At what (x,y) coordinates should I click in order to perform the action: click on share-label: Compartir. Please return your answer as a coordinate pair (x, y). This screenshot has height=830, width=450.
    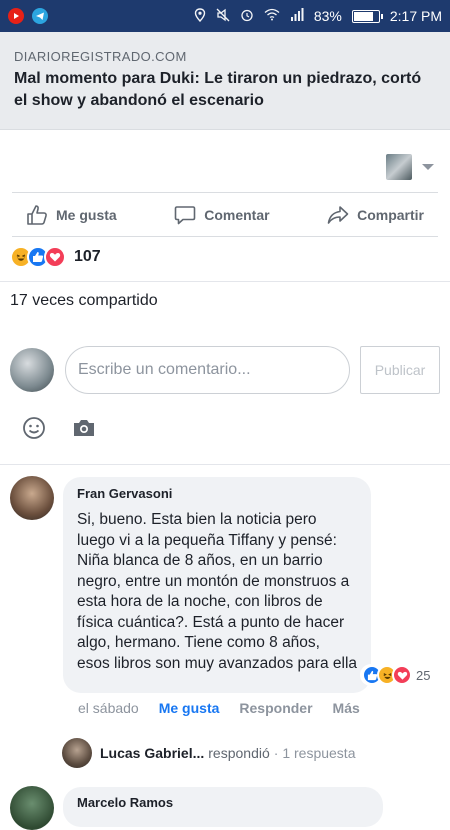
    Looking at the image, I should click on (390, 214).